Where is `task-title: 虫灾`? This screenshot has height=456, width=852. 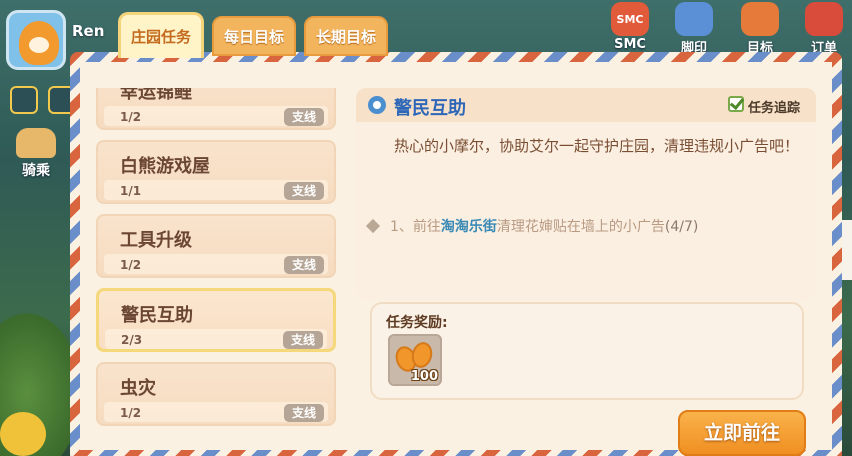
task-title: 虫灾 is located at coordinates (138, 388).